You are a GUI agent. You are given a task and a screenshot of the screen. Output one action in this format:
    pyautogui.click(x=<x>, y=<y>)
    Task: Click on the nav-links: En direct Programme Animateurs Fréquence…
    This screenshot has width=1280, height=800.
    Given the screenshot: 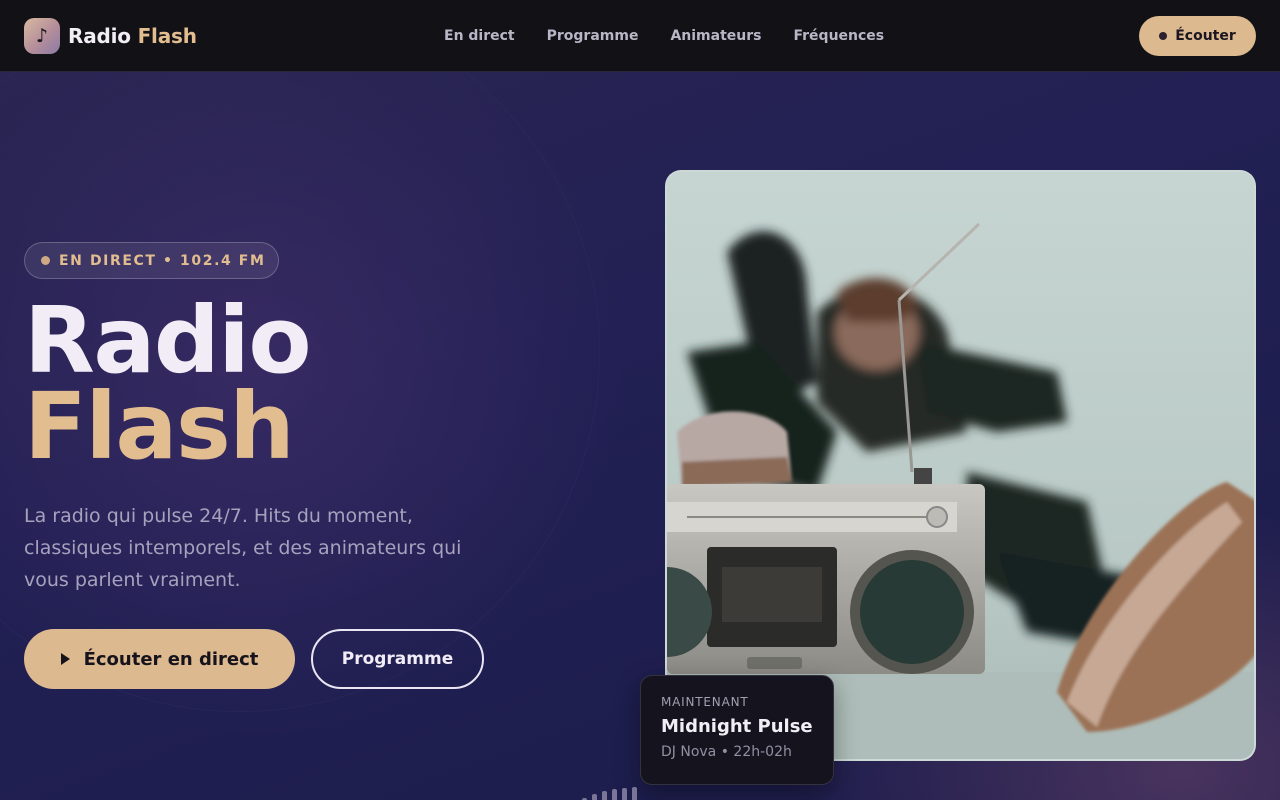 What is the action you would take?
    pyautogui.click(x=664, y=36)
    